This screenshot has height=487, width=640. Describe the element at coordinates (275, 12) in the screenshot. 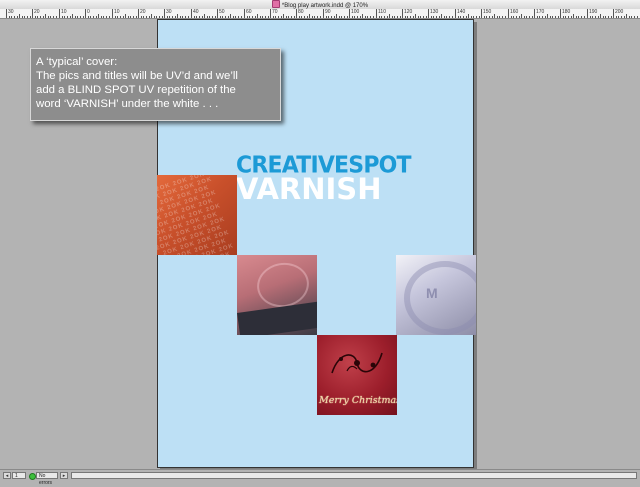

I see `ruler-label: 70` at that location.